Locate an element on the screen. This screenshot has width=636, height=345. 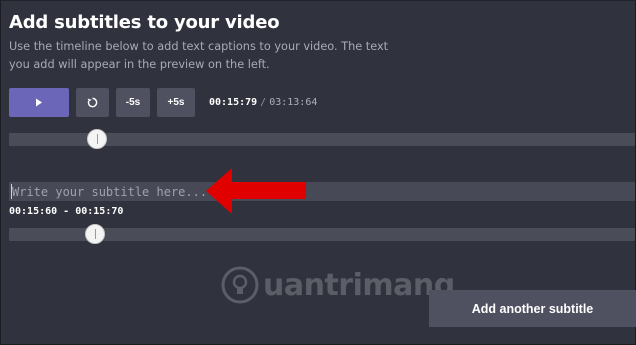
watermark-text: uantrimang is located at coordinates (359, 285).